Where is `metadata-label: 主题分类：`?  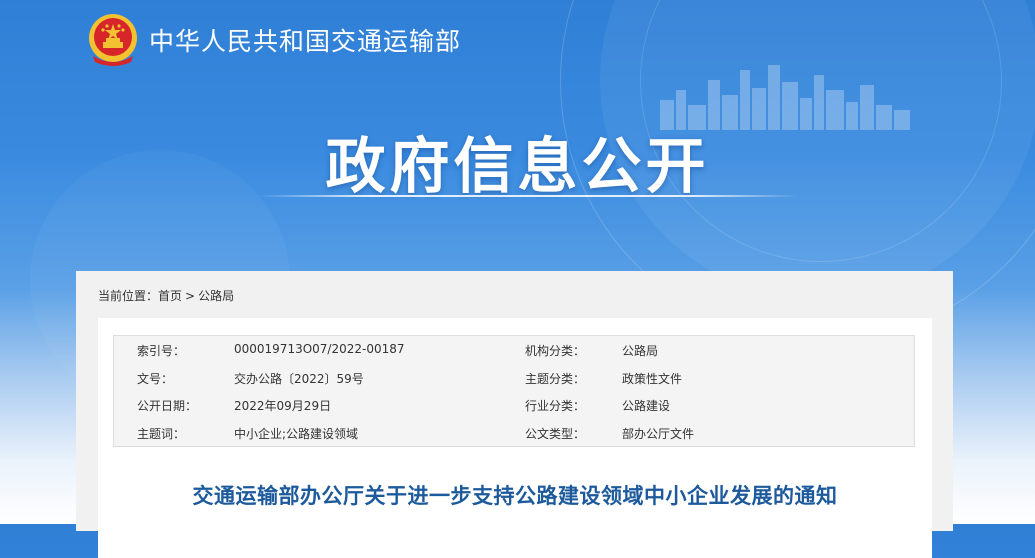 metadata-label: 主题分类： is located at coordinates (555, 379).